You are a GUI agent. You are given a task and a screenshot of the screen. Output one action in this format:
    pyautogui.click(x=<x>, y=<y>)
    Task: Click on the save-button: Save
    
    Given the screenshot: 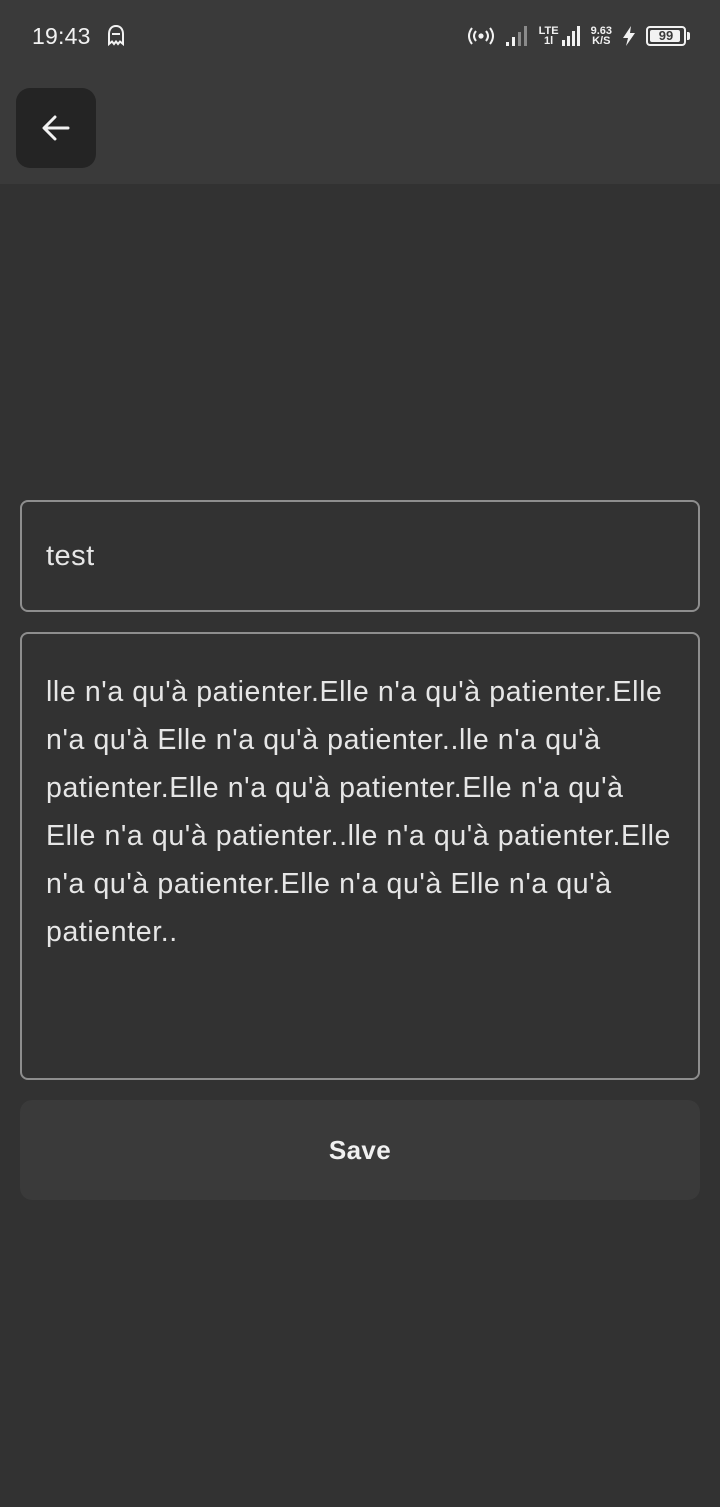 What is the action you would take?
    pyautogui.click(x=360, y=1150)
    